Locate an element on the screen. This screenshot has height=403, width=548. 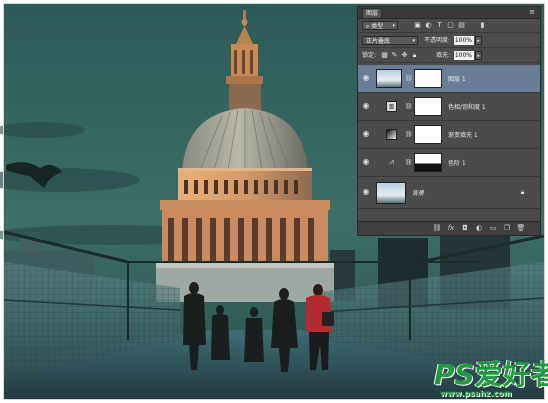
watermark-cn: 爱好者 is located at coordinates (511, 374).